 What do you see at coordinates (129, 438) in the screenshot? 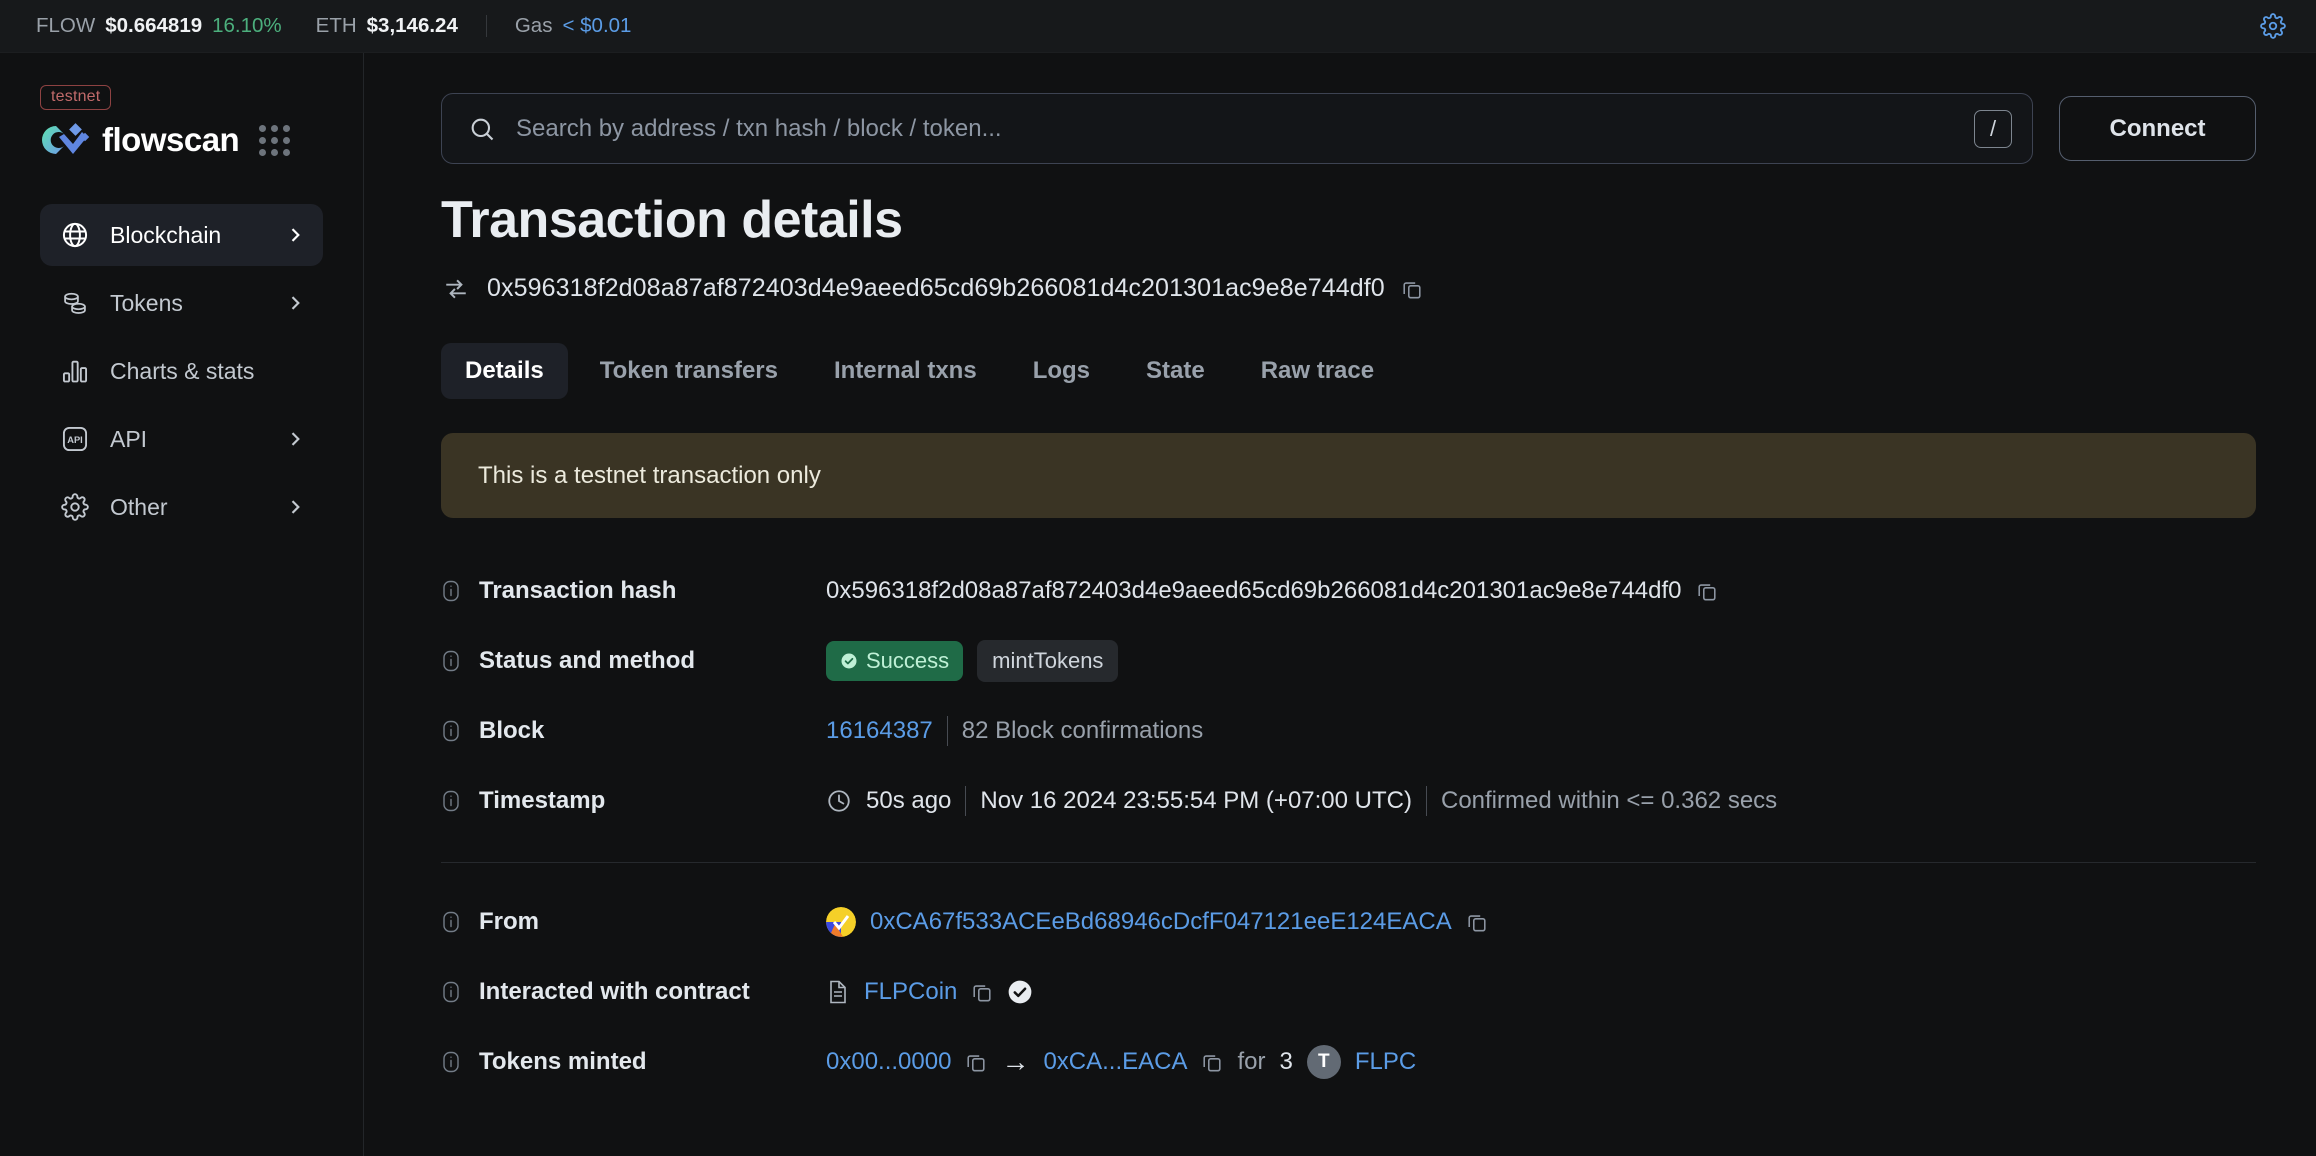
I see `sidebar-item-label: API` at bounding box center [129, 438].